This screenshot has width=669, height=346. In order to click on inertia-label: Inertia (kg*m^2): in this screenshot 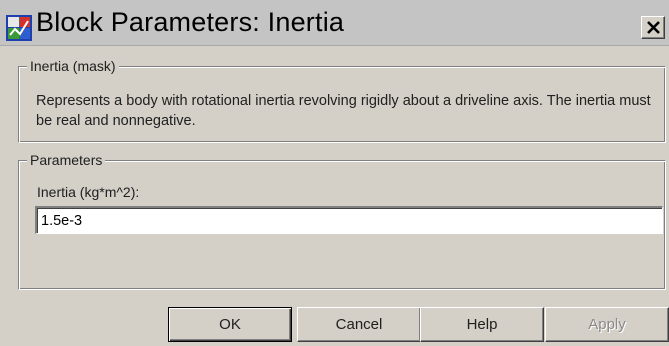, I will do `click(88, 192)`.